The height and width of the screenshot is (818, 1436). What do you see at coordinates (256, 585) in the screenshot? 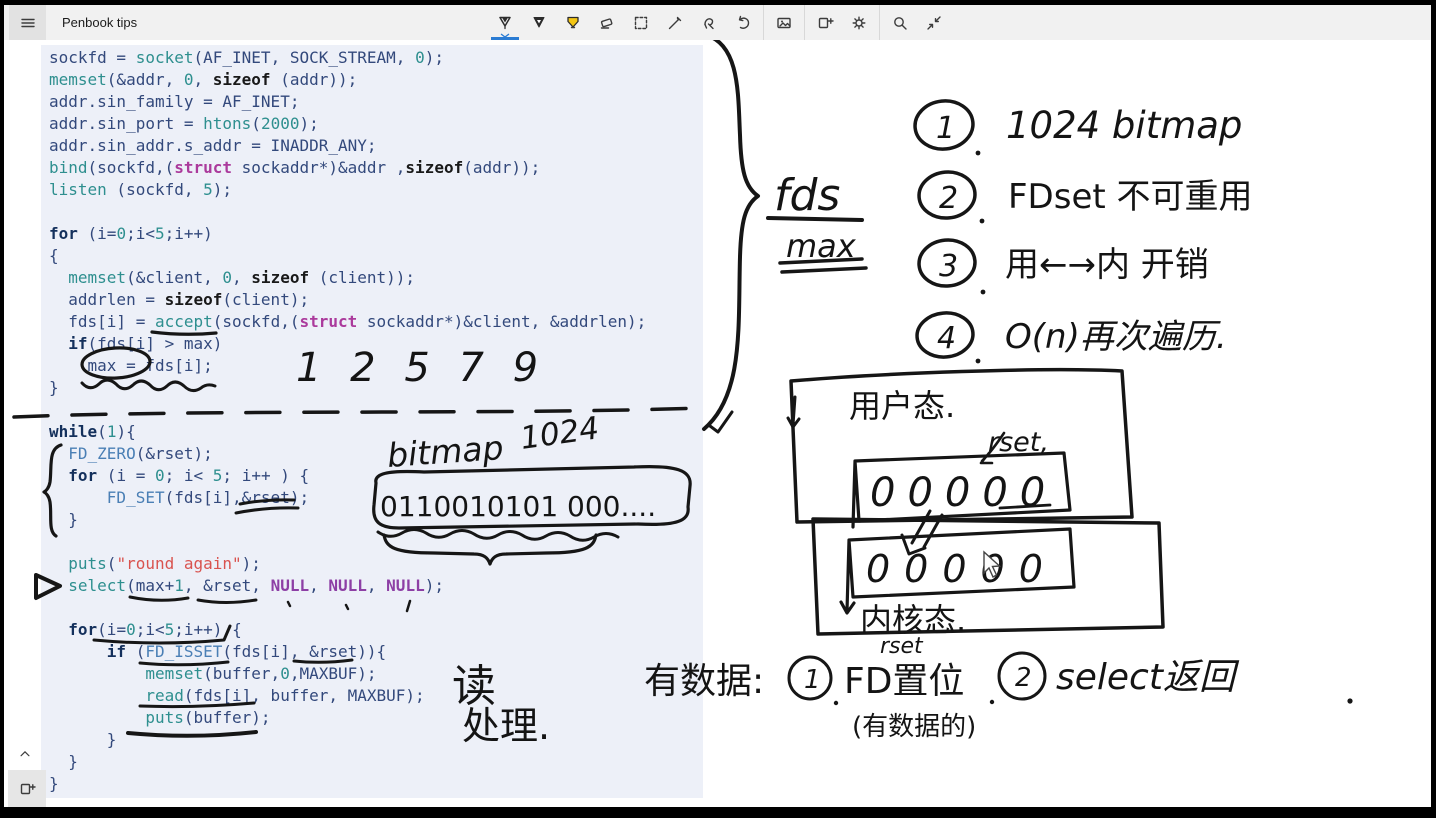
I see `code-line: select(max+1, &rset, NULL, NULL, NULL);` at bounding box center [256, 585].